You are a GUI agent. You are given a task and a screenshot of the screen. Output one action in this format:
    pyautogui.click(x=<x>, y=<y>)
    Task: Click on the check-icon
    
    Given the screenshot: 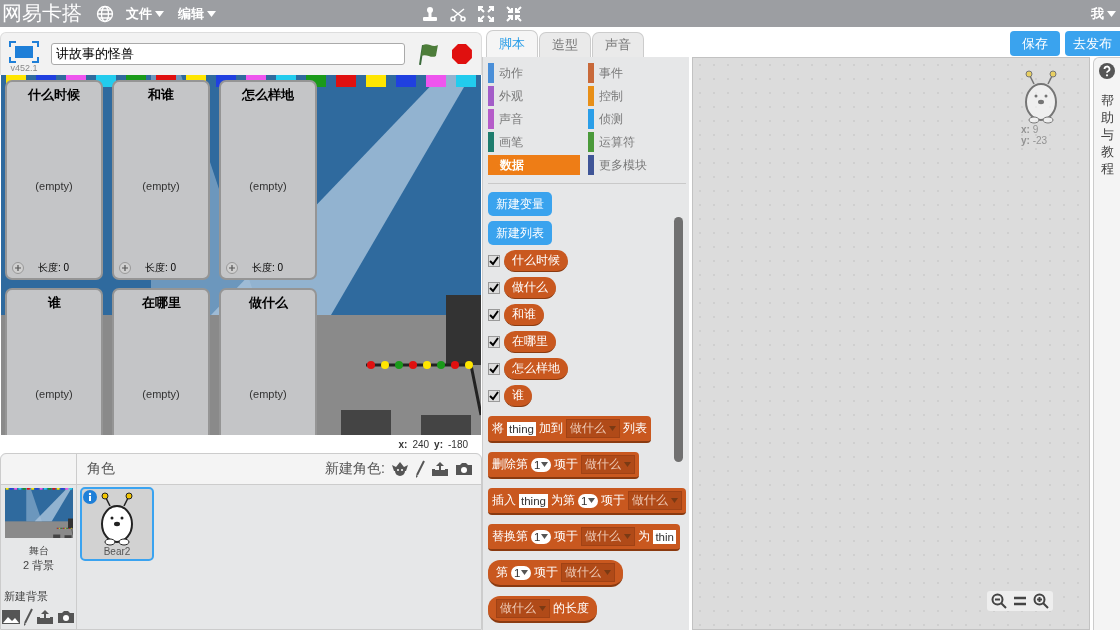 What is the action you would take?
    pyautogui.click(x=494, y=369)
    